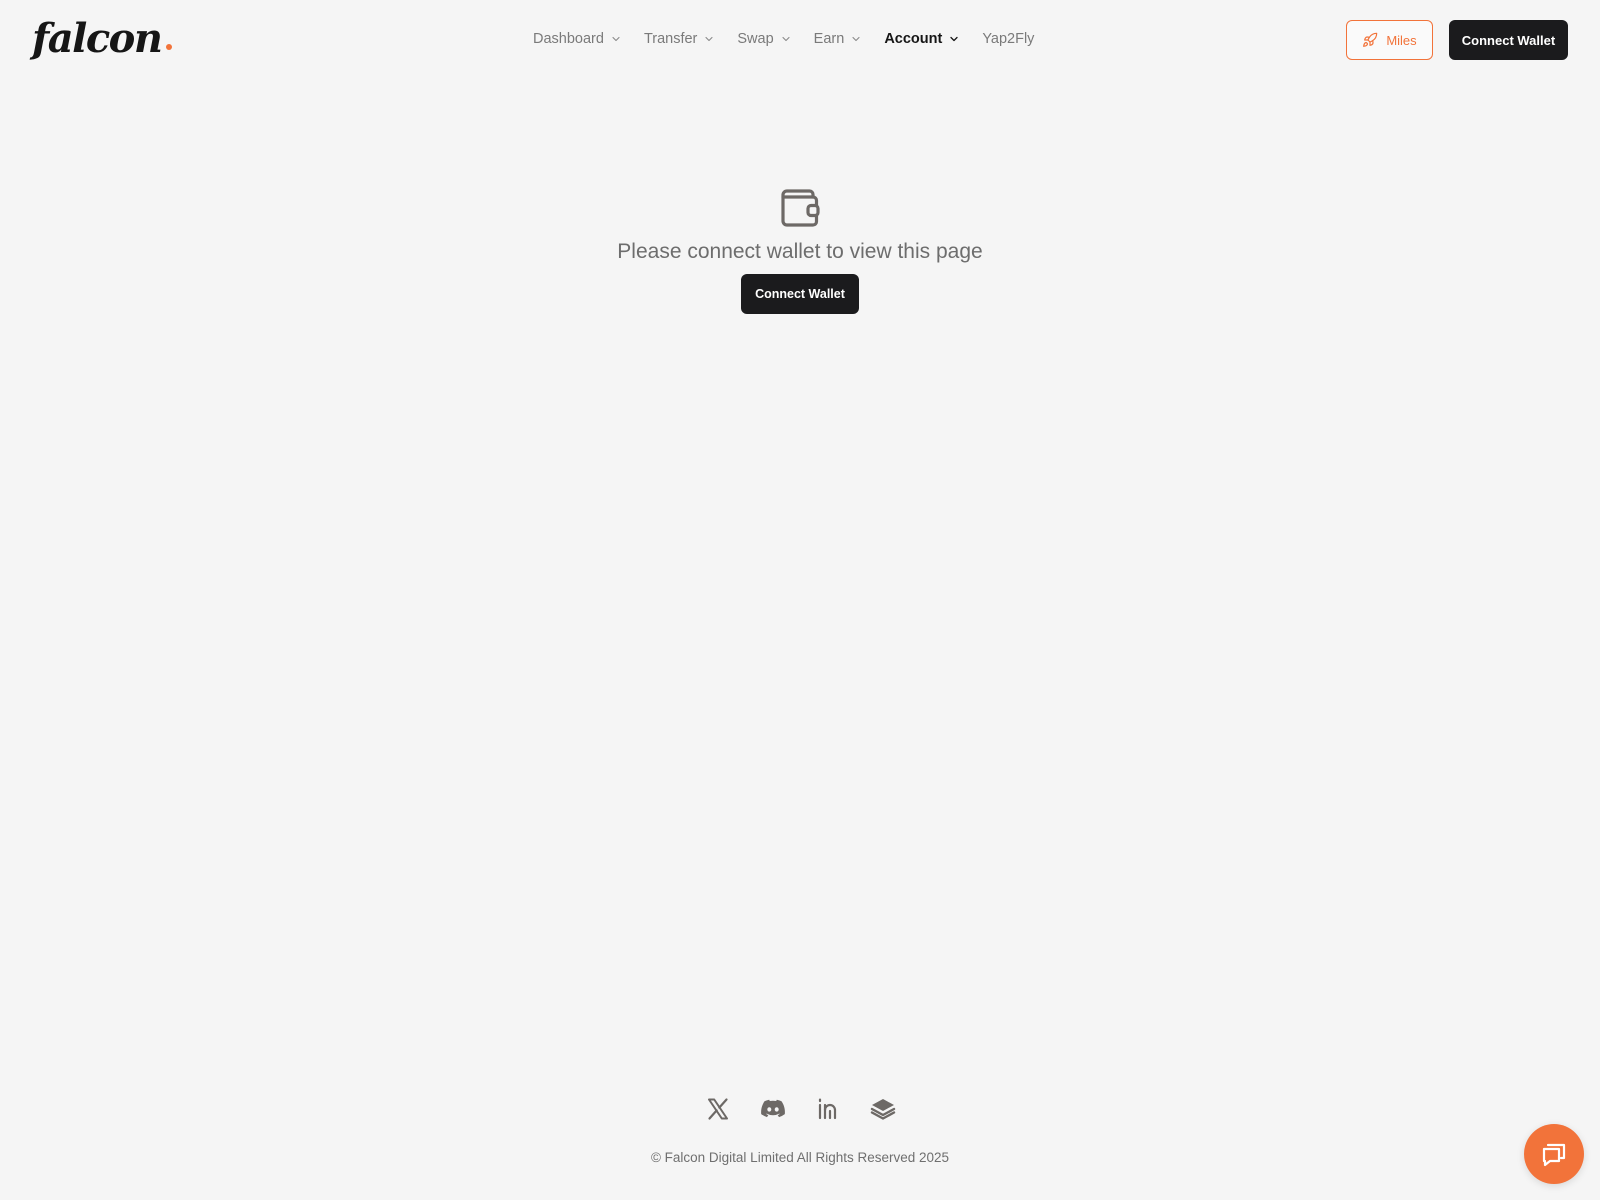  What do you see at coordinates (718, 1109) in the screenshot?
I see `x-icon` at bounding box center [718, 1109].